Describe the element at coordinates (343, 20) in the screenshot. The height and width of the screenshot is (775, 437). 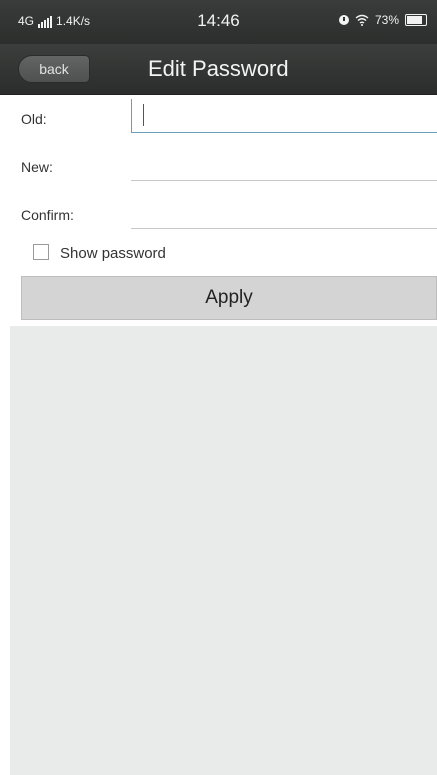
I see `alarm-icon` at that location.